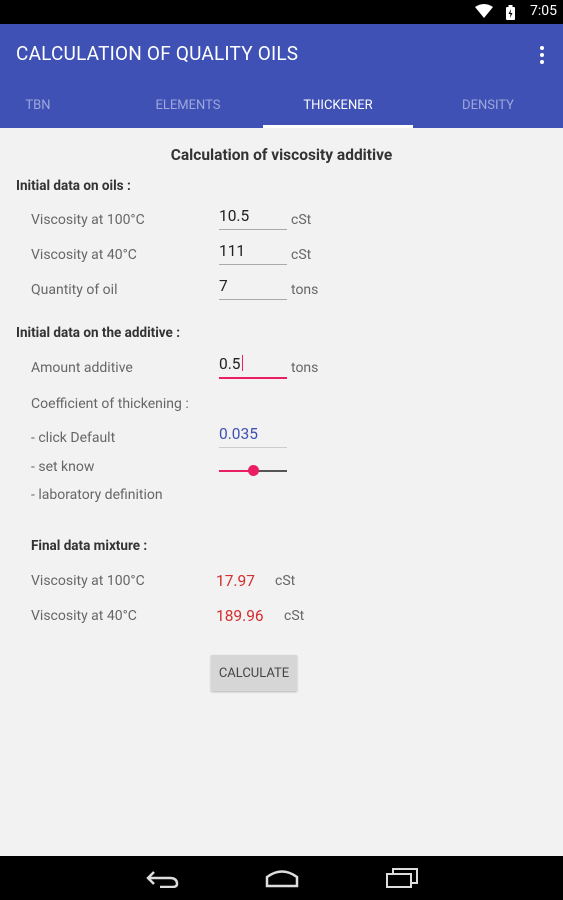 The height and width of the screenshot is (900, 563). What do you see at coordinates (54, 111) in the screenshot?
I see `tab-tbn: TBN` at bounding box center [54, 111].